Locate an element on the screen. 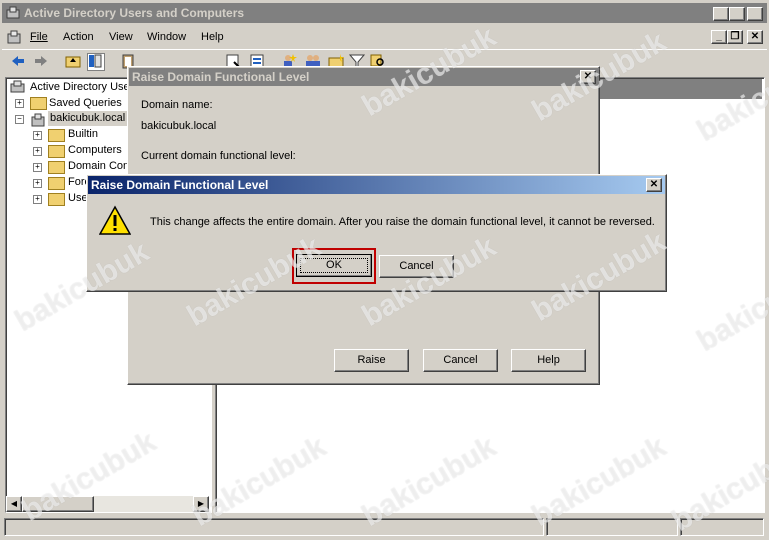  dc-expander: + is located at coordinates (37, 167).